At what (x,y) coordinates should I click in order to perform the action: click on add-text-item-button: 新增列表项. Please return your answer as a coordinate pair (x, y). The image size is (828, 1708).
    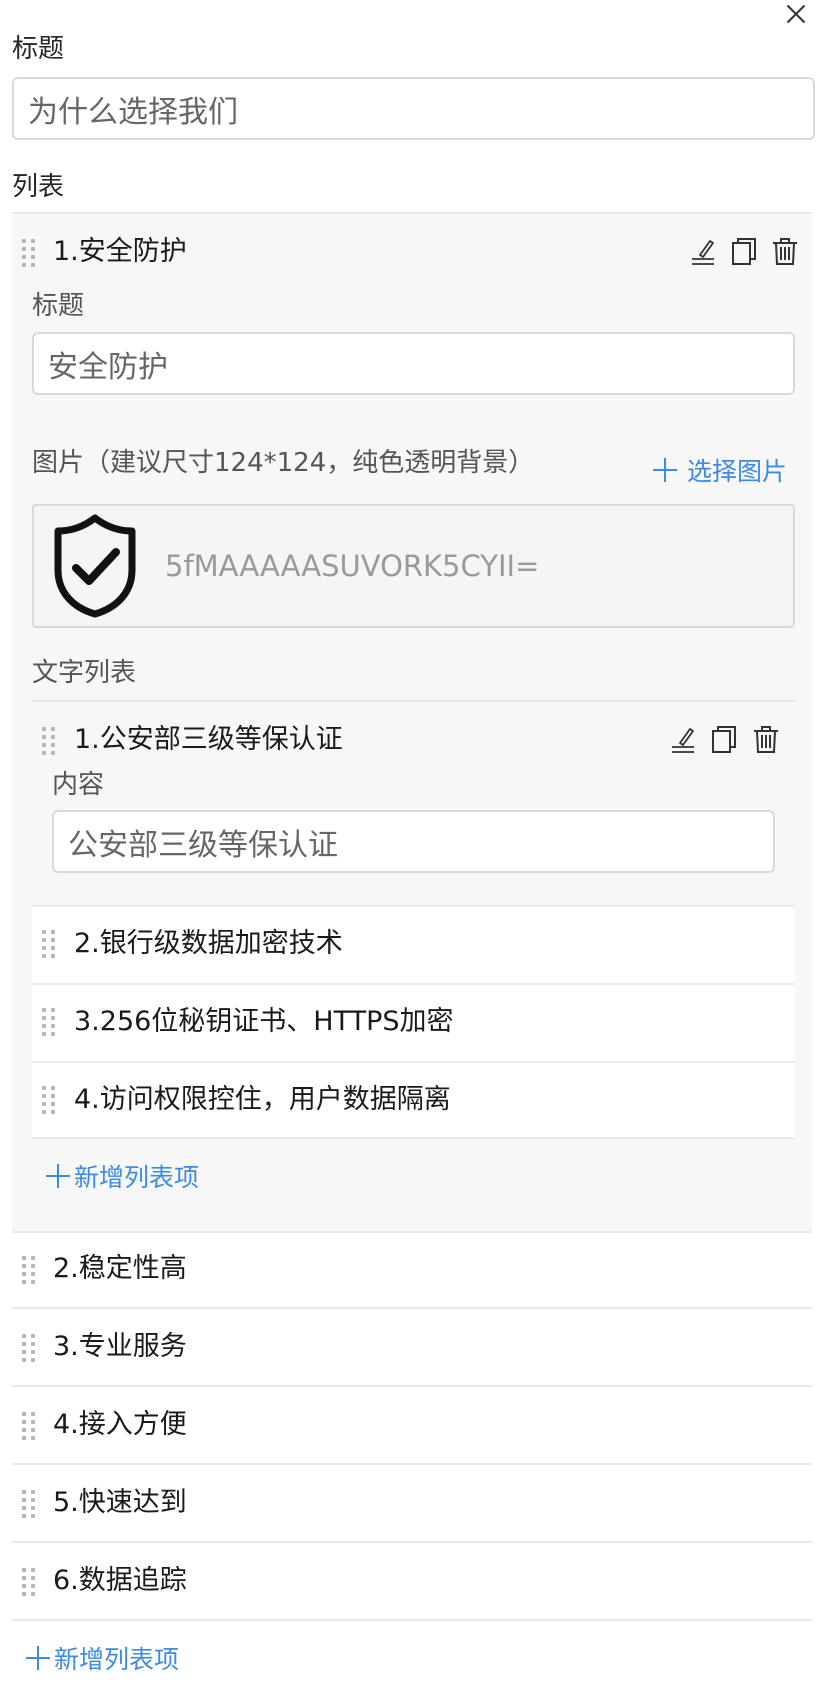
    Looking at the image, I should click on (122, 1176).